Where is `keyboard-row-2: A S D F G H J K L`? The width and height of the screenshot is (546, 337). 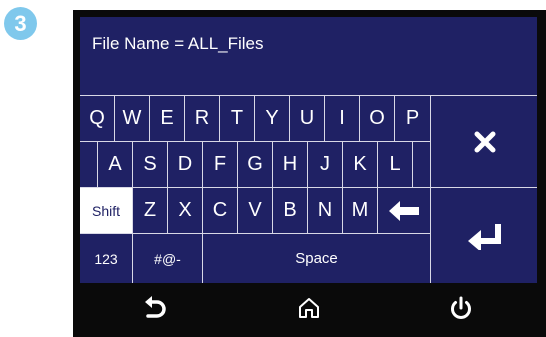 keyboard-row-2: A S D F G H J K L is located at coordinates (255, 165).